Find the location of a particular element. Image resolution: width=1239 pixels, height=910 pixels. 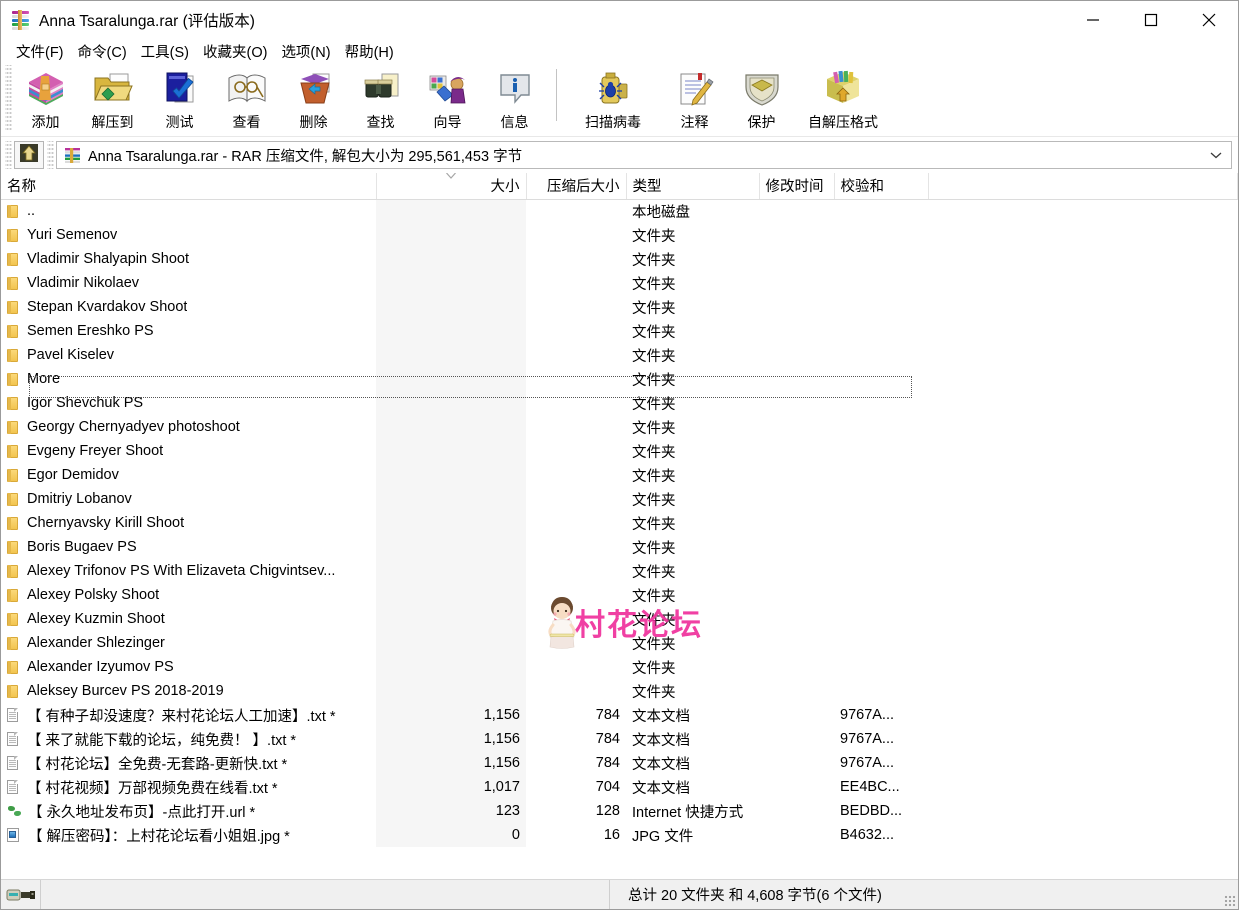

maximize-button is located at coordinates (1151, 20).